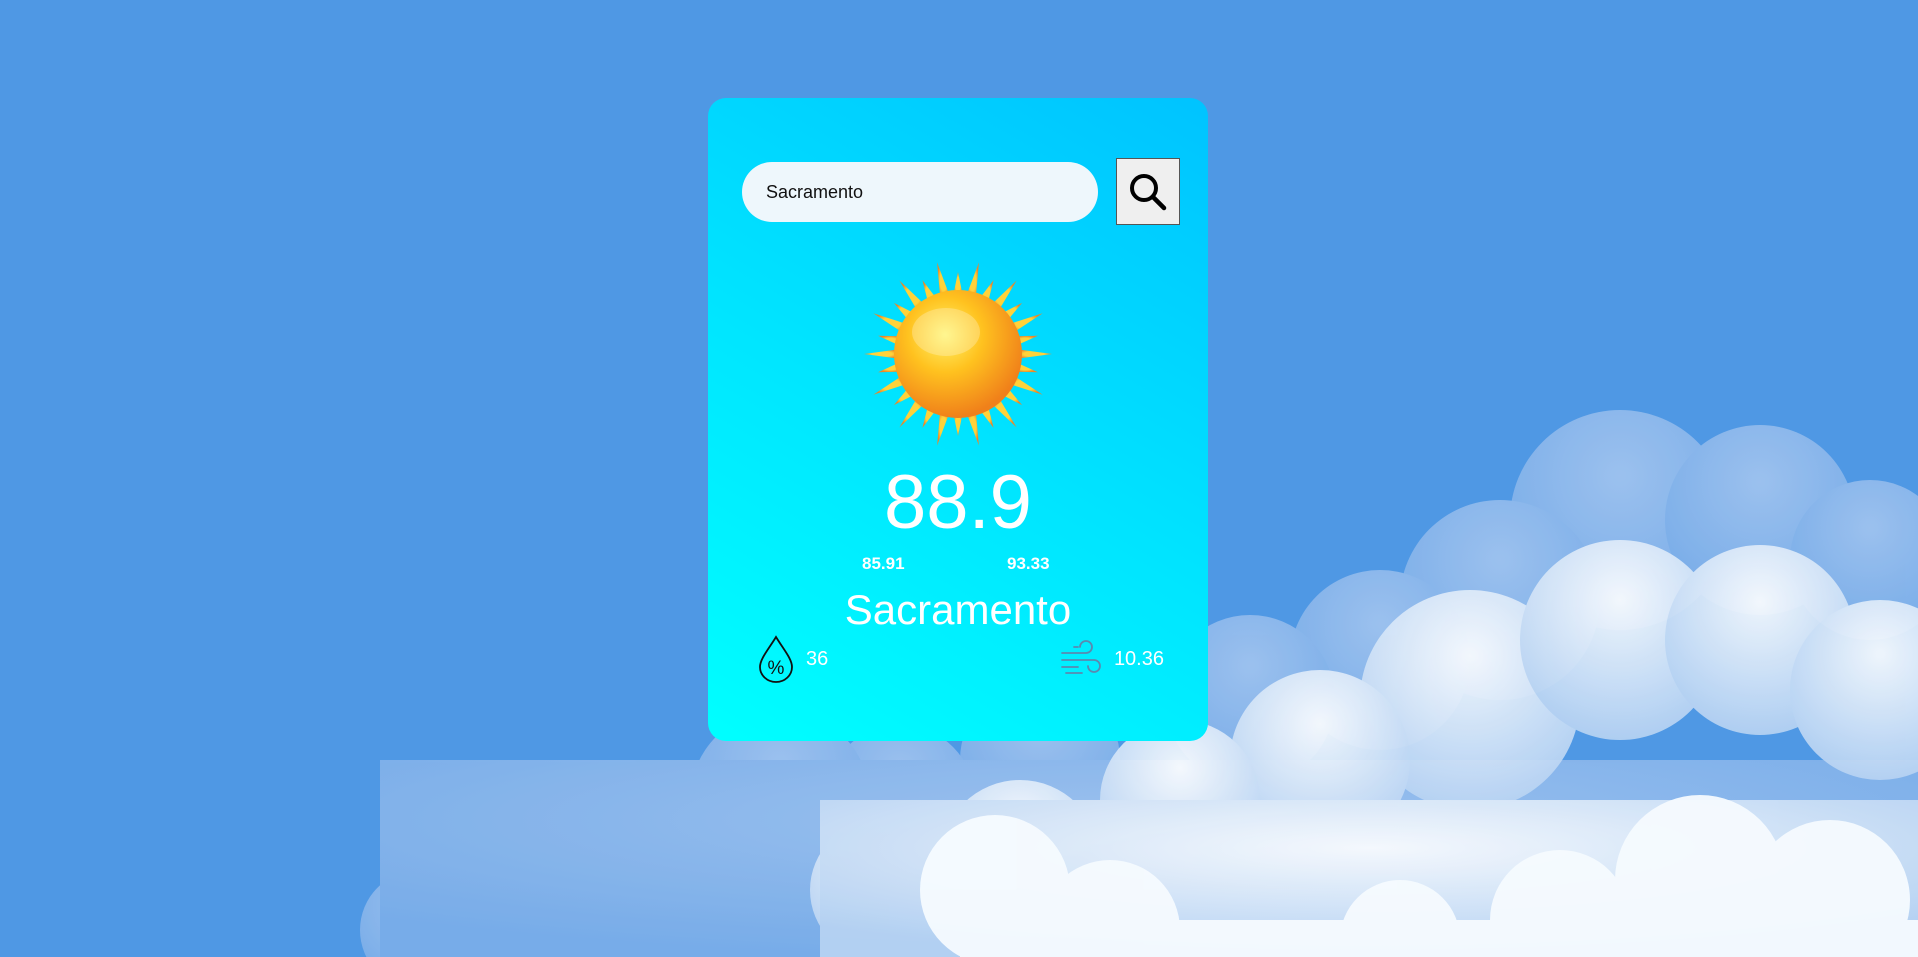 Image resolution: width=1918 pixels, height=957 pixels. I want to click on search-button, so click(1148, 191).